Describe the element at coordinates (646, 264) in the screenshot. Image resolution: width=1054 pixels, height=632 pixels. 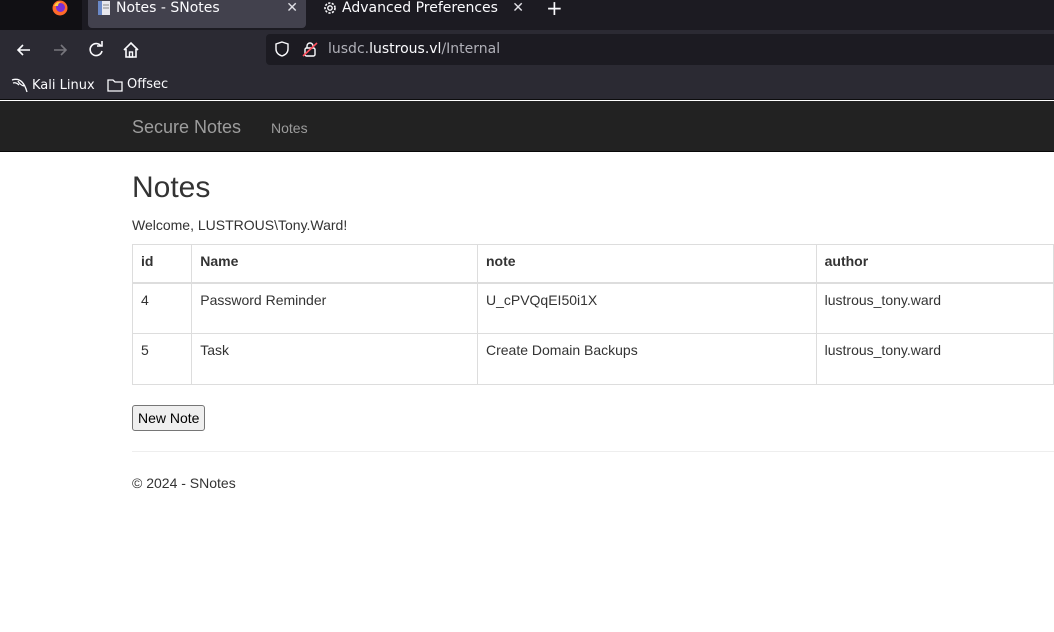
I see `column-header-note: note` at that location.